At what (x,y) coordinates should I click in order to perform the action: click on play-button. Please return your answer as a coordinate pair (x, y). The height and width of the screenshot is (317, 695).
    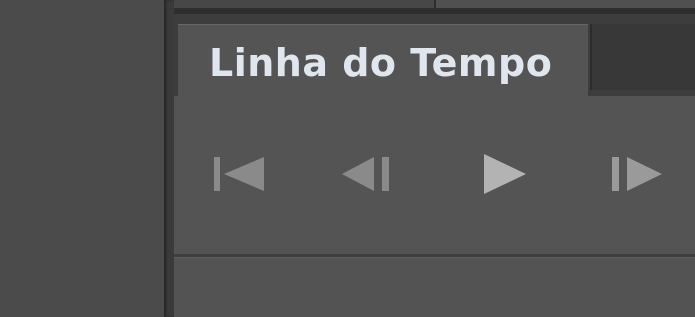
    Looking at the image, I should click on (505, 174).